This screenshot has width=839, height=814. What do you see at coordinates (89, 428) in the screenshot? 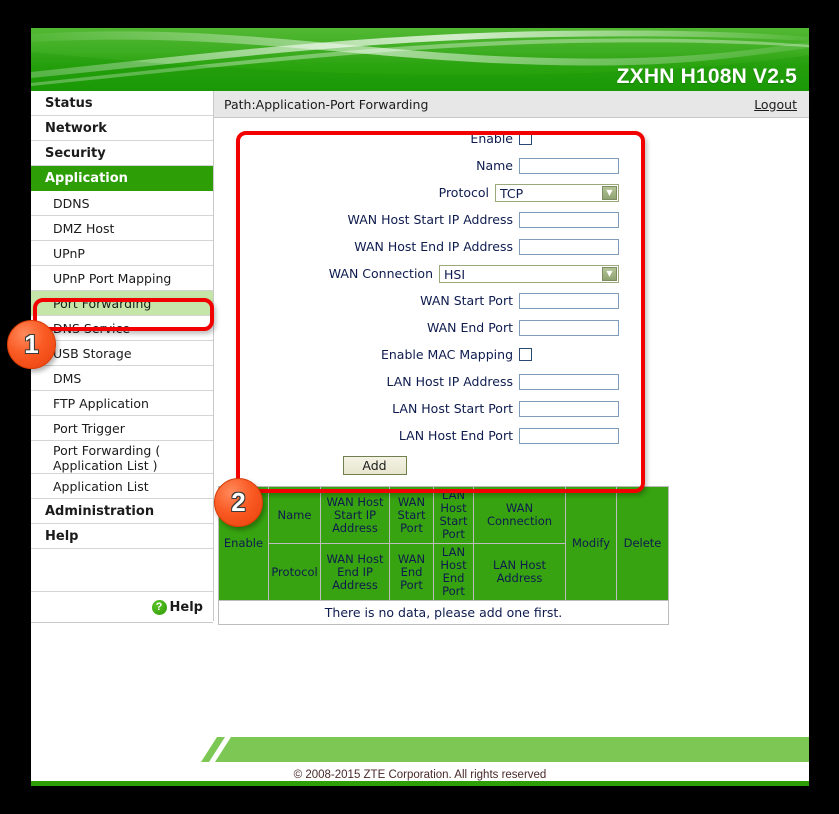
I see `sidebar-item-label: Port Trigger` at bounding box center [89, 428].